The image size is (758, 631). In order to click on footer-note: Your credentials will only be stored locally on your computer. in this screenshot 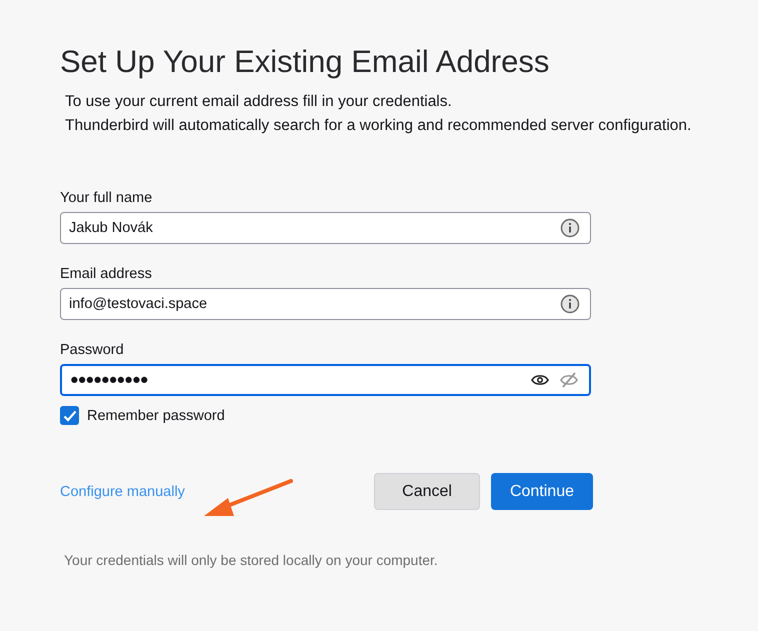, I will do `click(251, 560)`.